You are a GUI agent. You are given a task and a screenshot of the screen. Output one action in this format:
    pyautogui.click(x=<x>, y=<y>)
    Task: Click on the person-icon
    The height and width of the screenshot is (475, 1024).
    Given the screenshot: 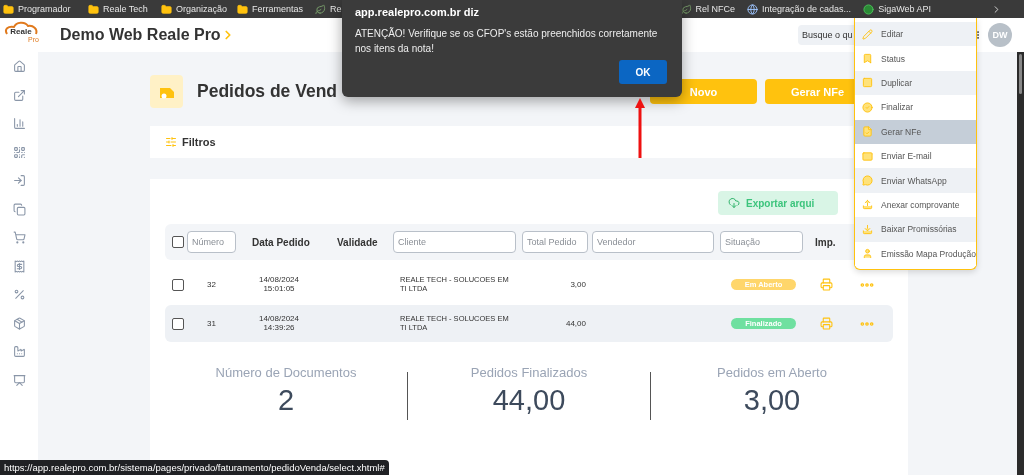 What is the action you would take?
    pyautogui.click(x=867, y=254)
    